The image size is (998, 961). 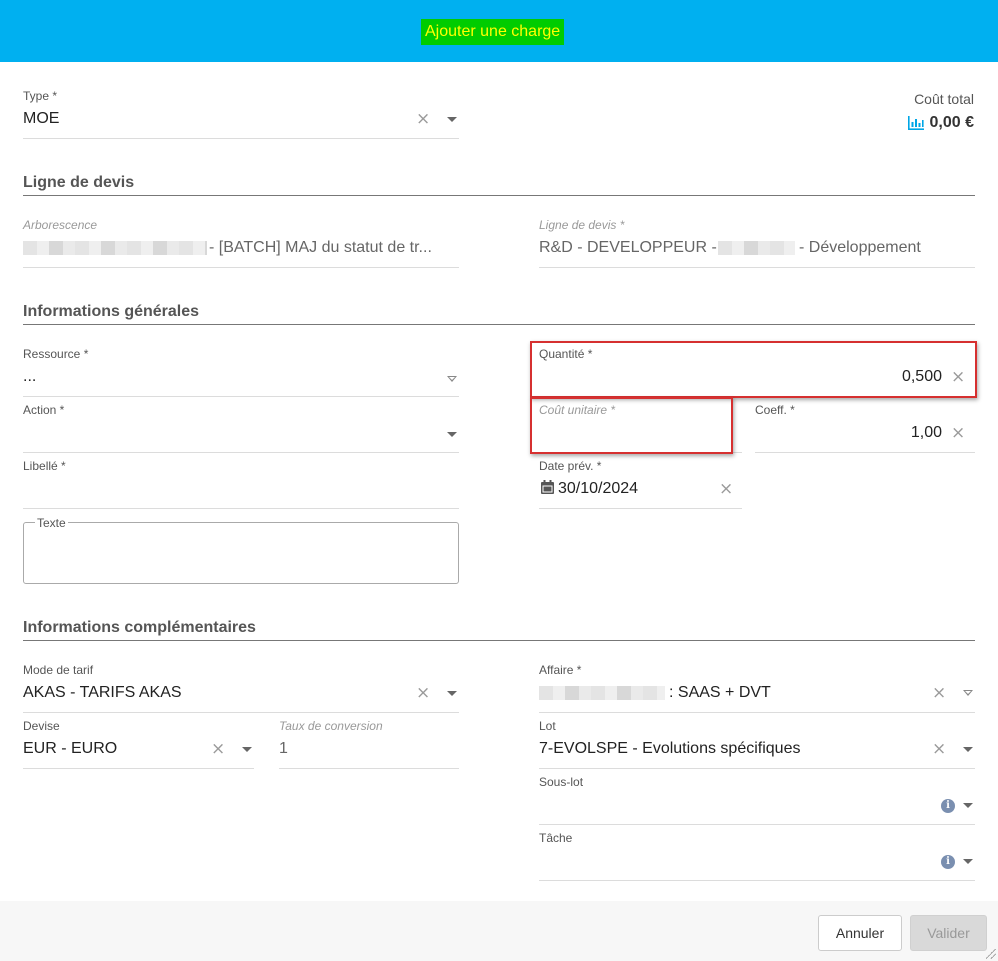 I want to click on ligne-devis-suffix: - Développement, so click(x=860, y=247).